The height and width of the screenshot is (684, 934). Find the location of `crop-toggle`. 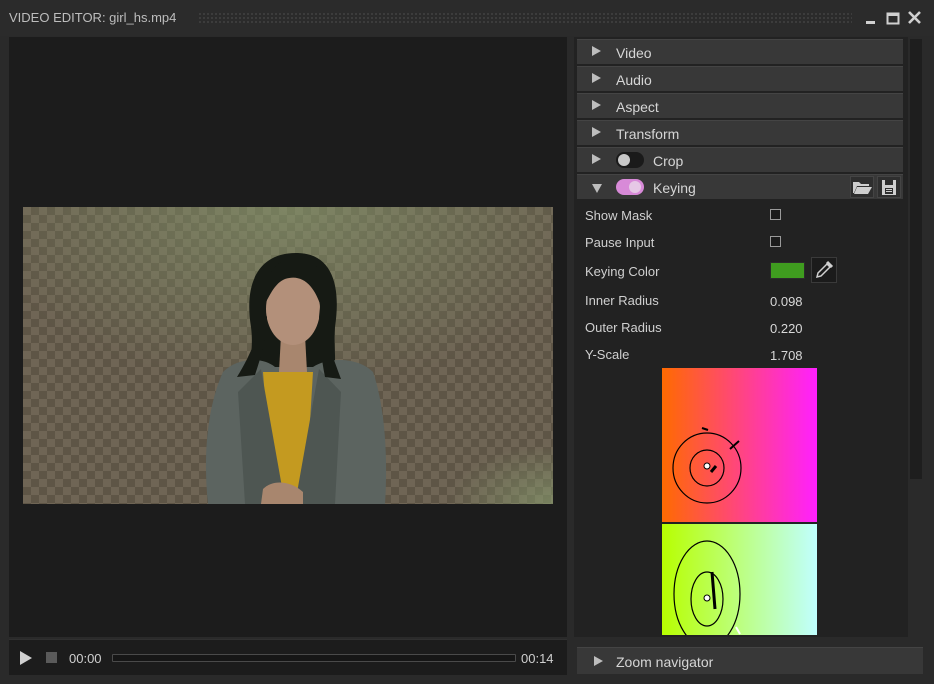

crop-toggle is located at coordinates (630, 160).